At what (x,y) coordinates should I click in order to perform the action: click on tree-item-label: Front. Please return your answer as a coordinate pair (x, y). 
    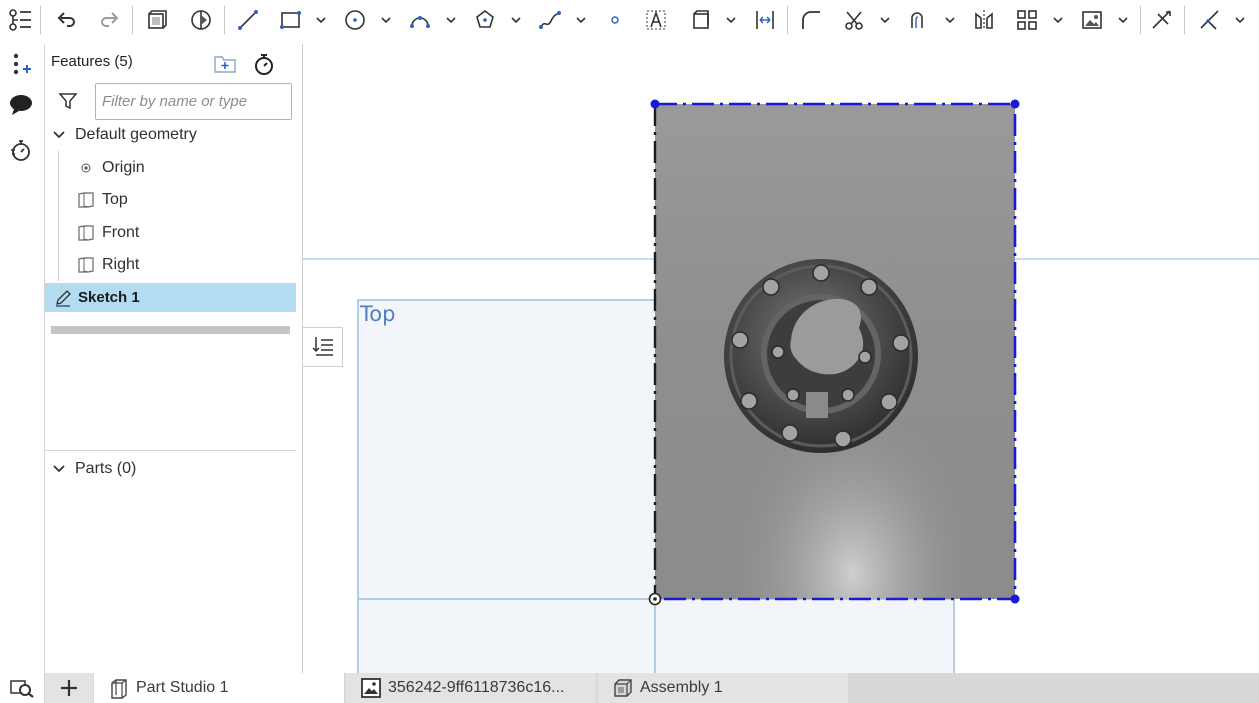
    Looking at the image, I should click on (121, 232).